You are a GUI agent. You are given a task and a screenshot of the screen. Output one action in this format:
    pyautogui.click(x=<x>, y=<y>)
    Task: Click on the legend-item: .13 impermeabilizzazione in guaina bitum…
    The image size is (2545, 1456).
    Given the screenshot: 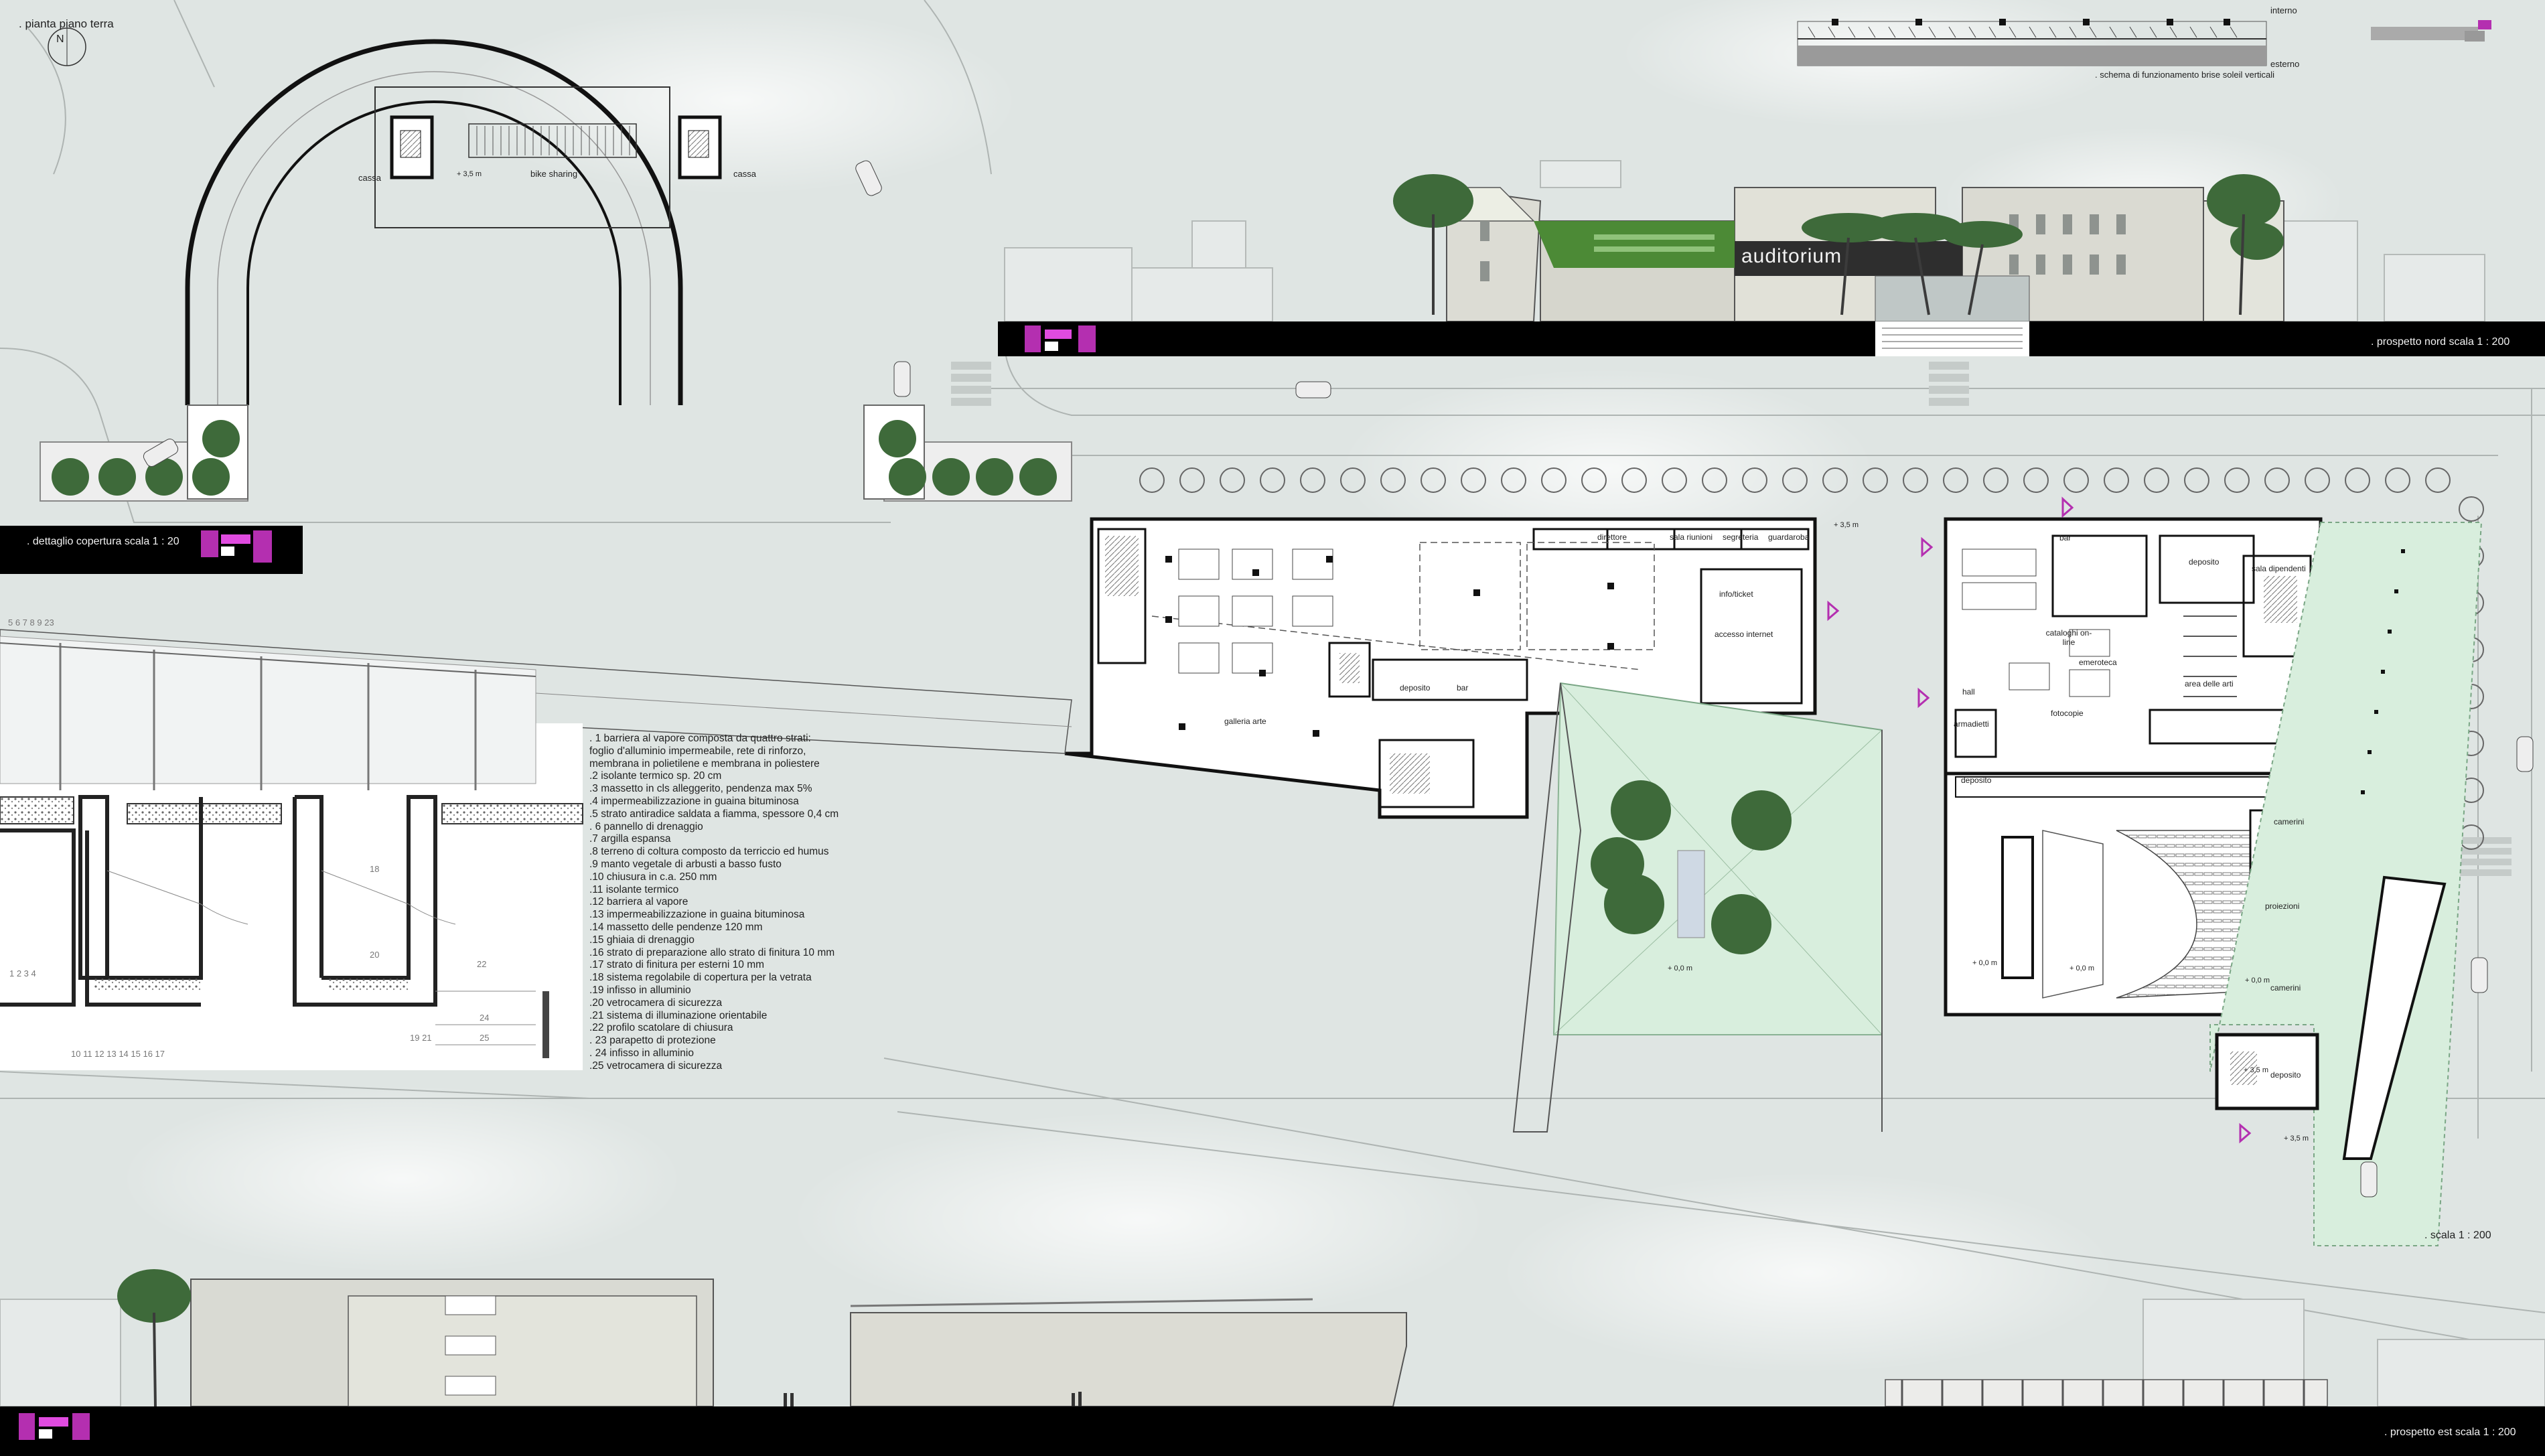 What is the action you would take?
    pyautogui.click(x=697, y=915)
    